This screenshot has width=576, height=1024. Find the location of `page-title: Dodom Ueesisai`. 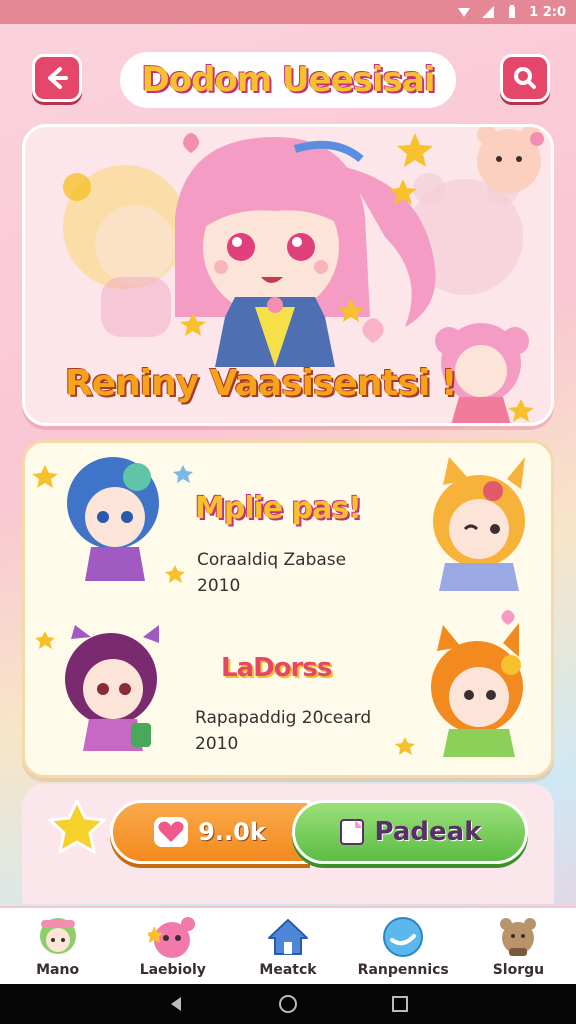

page-title: Dodom Ueesisai is located at coordinates (288, 80).